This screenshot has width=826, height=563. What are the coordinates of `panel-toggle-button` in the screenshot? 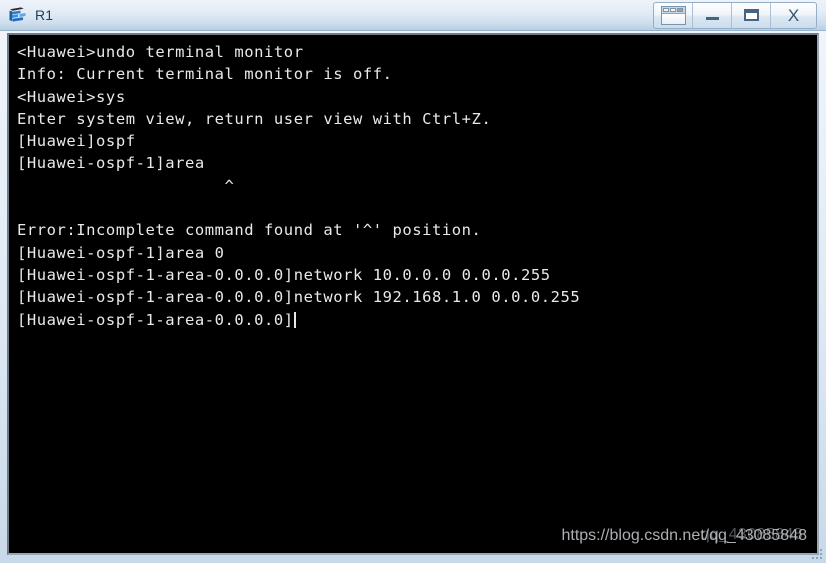 It's located at (673, 15).